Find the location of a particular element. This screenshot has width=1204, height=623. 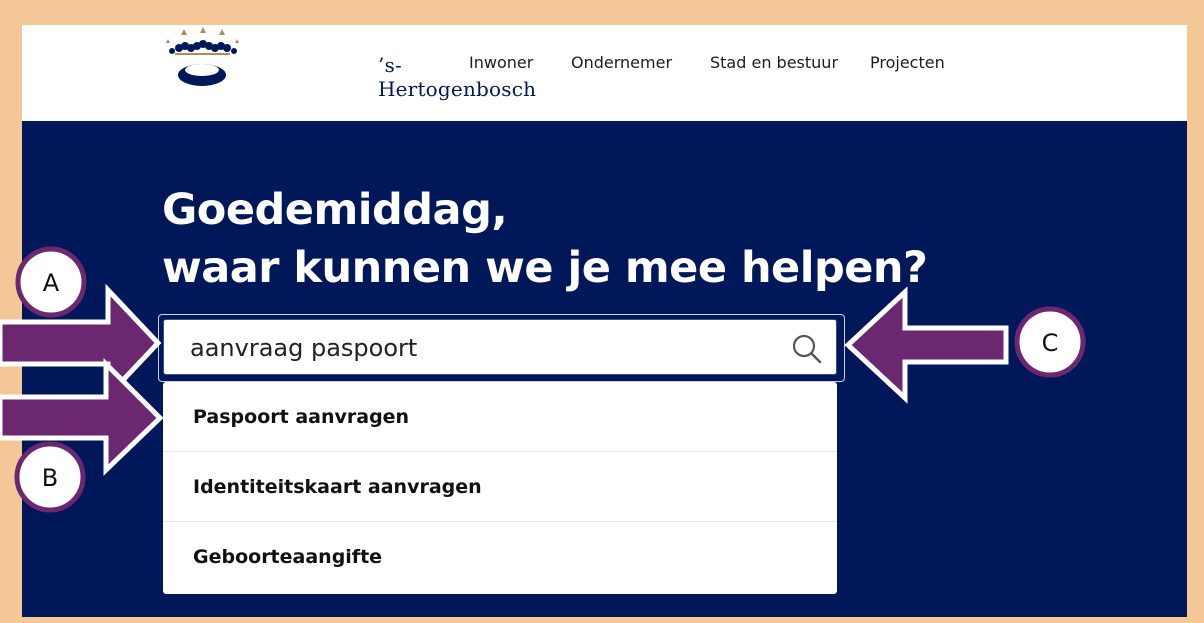

suggestion-item: Identiteitskaart aanvragen is located at coordinates (500, 487).